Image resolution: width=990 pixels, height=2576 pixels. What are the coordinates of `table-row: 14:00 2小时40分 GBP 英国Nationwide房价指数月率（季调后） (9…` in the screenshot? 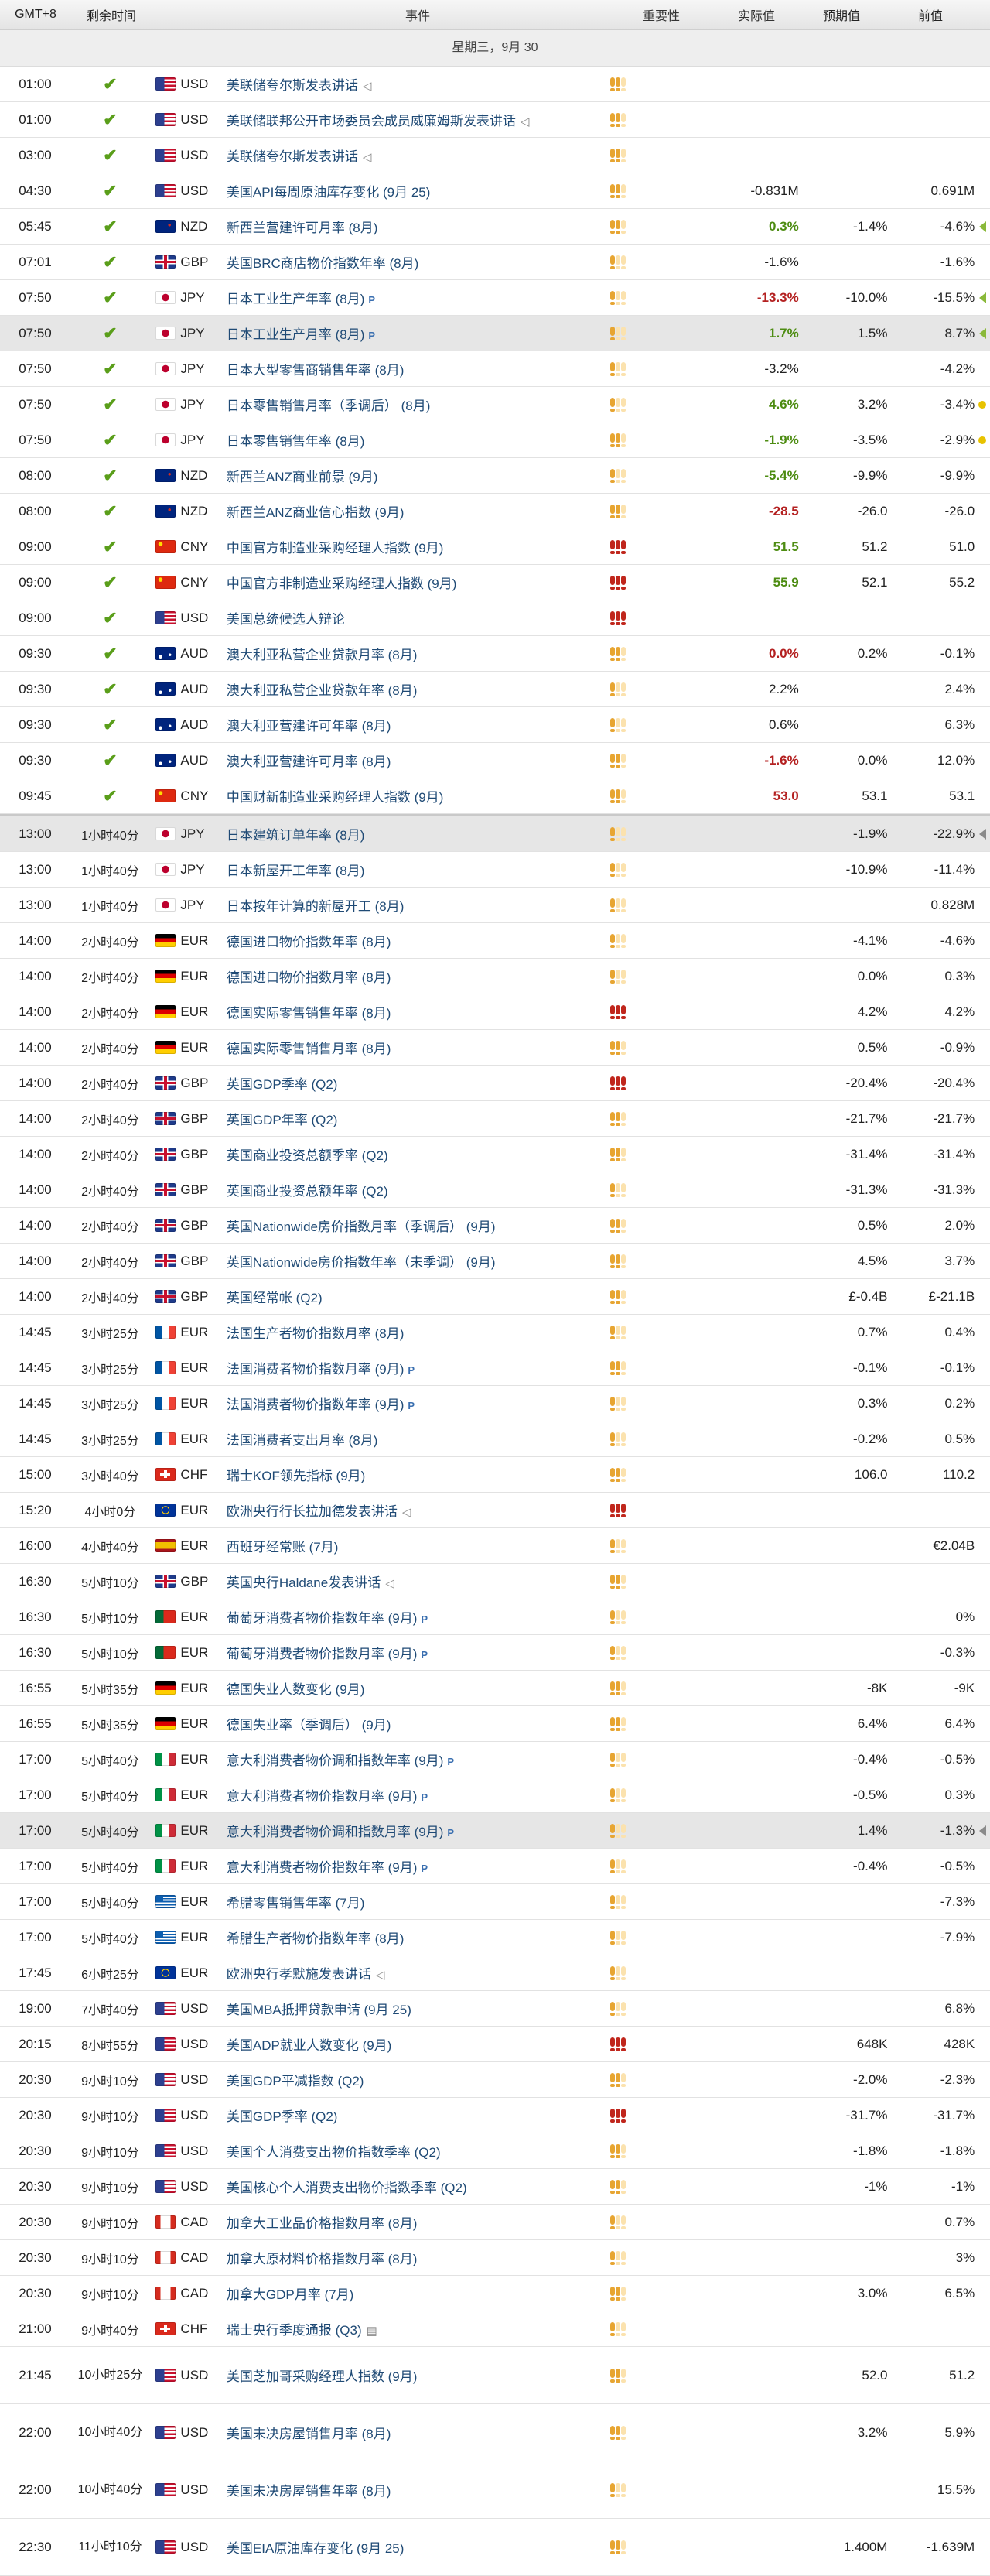 It's located at (495, 1226).